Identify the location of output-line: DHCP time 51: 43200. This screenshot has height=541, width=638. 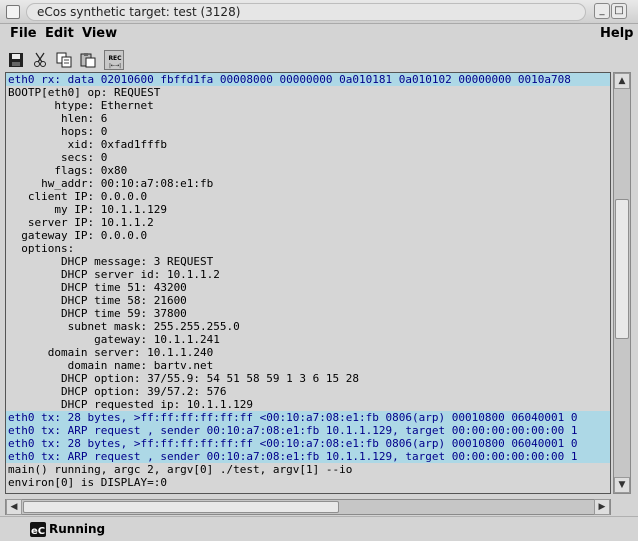
(97, 287).